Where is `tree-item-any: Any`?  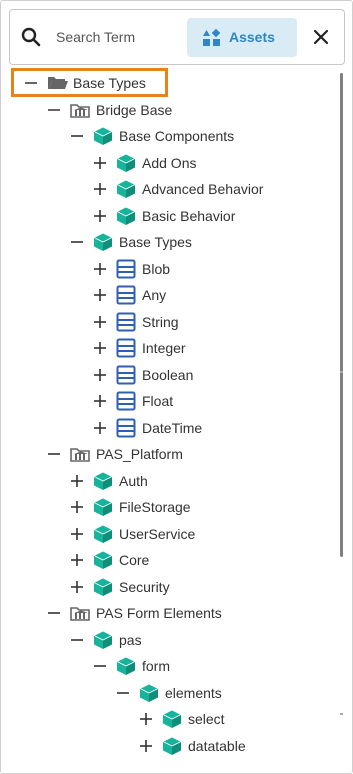 tree-item-any: Any is located at coordinates (216, 295).